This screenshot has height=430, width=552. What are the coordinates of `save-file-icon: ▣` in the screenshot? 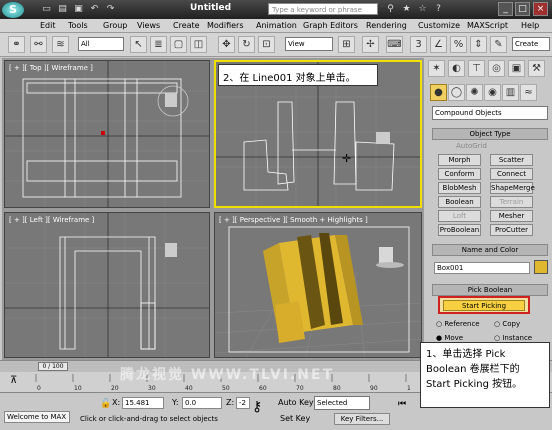 It's located at (78, 9).